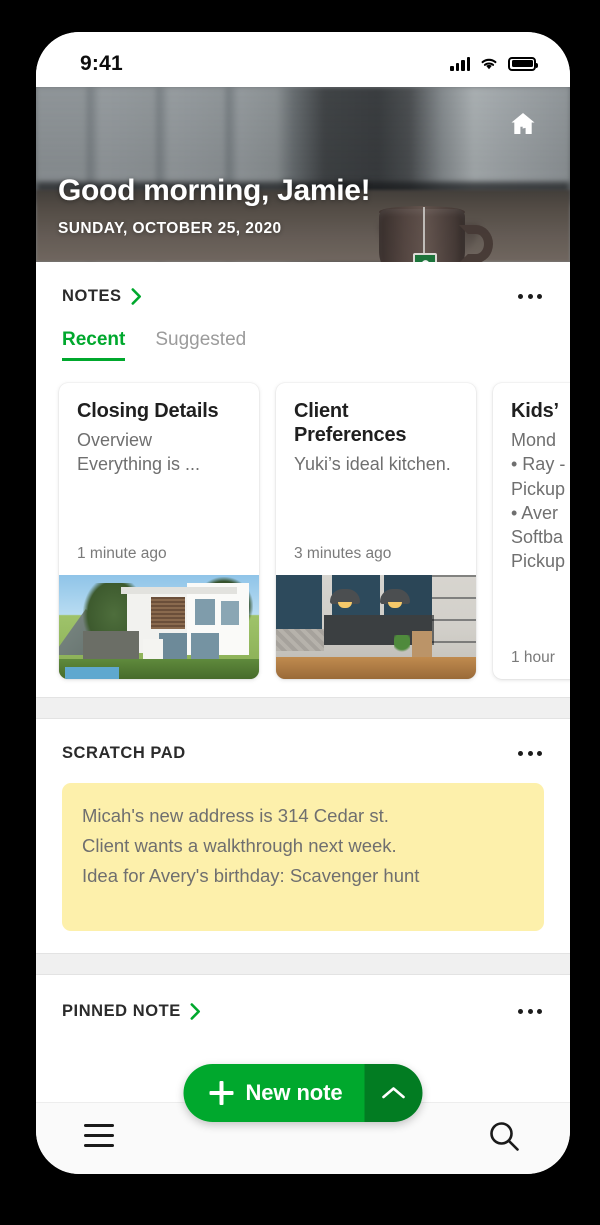  What do you see at coordinates (124, 753) in the screenshot?
I see `scratch-pad-title: SCRATCH PAD` at bounding box center [124, 753].